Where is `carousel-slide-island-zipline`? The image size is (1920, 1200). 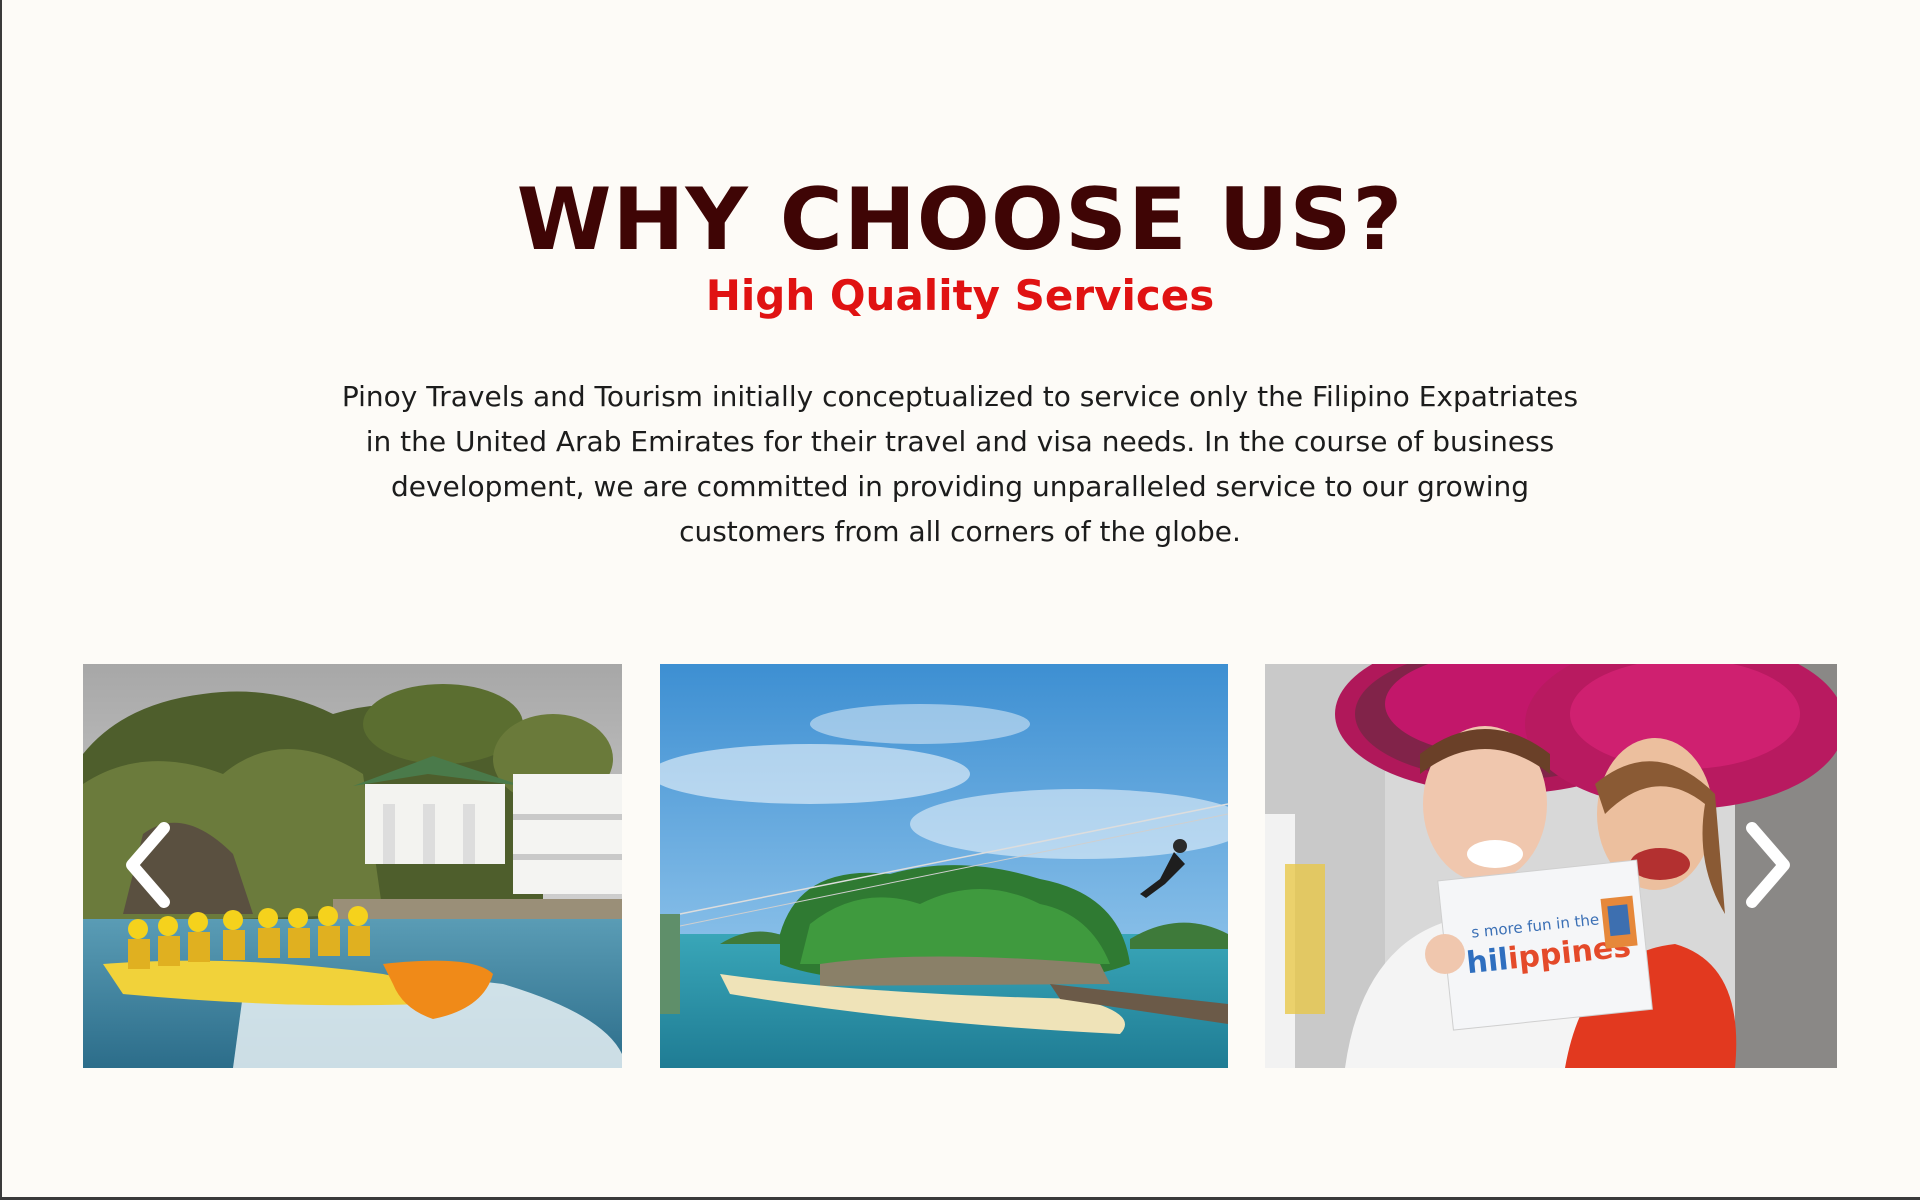 carousel-slide-island-zipline is located at coordinates (944, 866).